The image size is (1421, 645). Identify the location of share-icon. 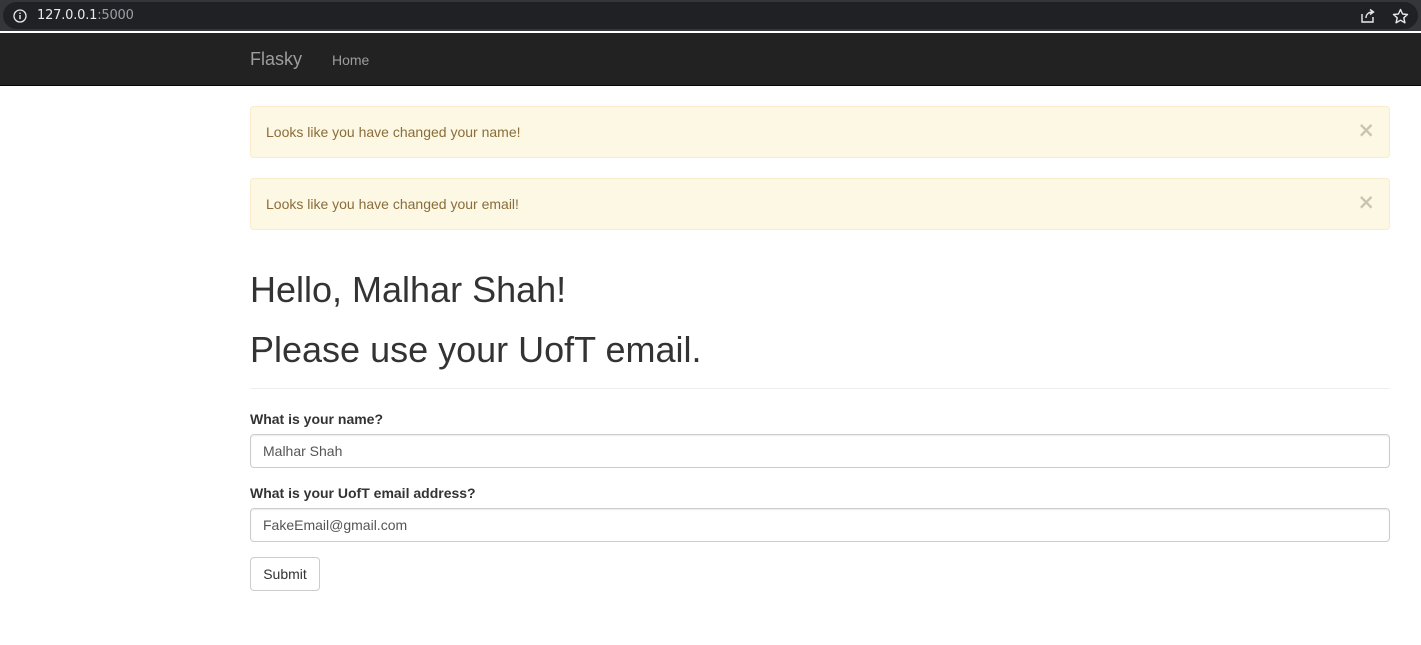
(1367, 16).